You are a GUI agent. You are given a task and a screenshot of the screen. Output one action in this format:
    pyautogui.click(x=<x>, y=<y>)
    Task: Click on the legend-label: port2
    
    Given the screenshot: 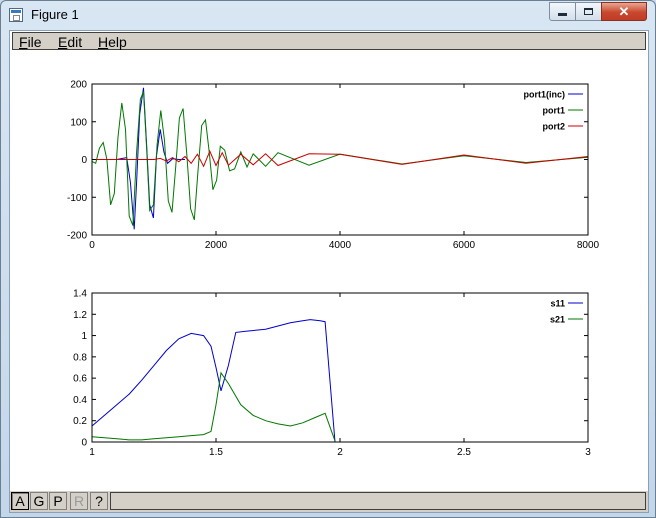 What is the action you would take?
    pyautogui.click(x=554, y=127)
    